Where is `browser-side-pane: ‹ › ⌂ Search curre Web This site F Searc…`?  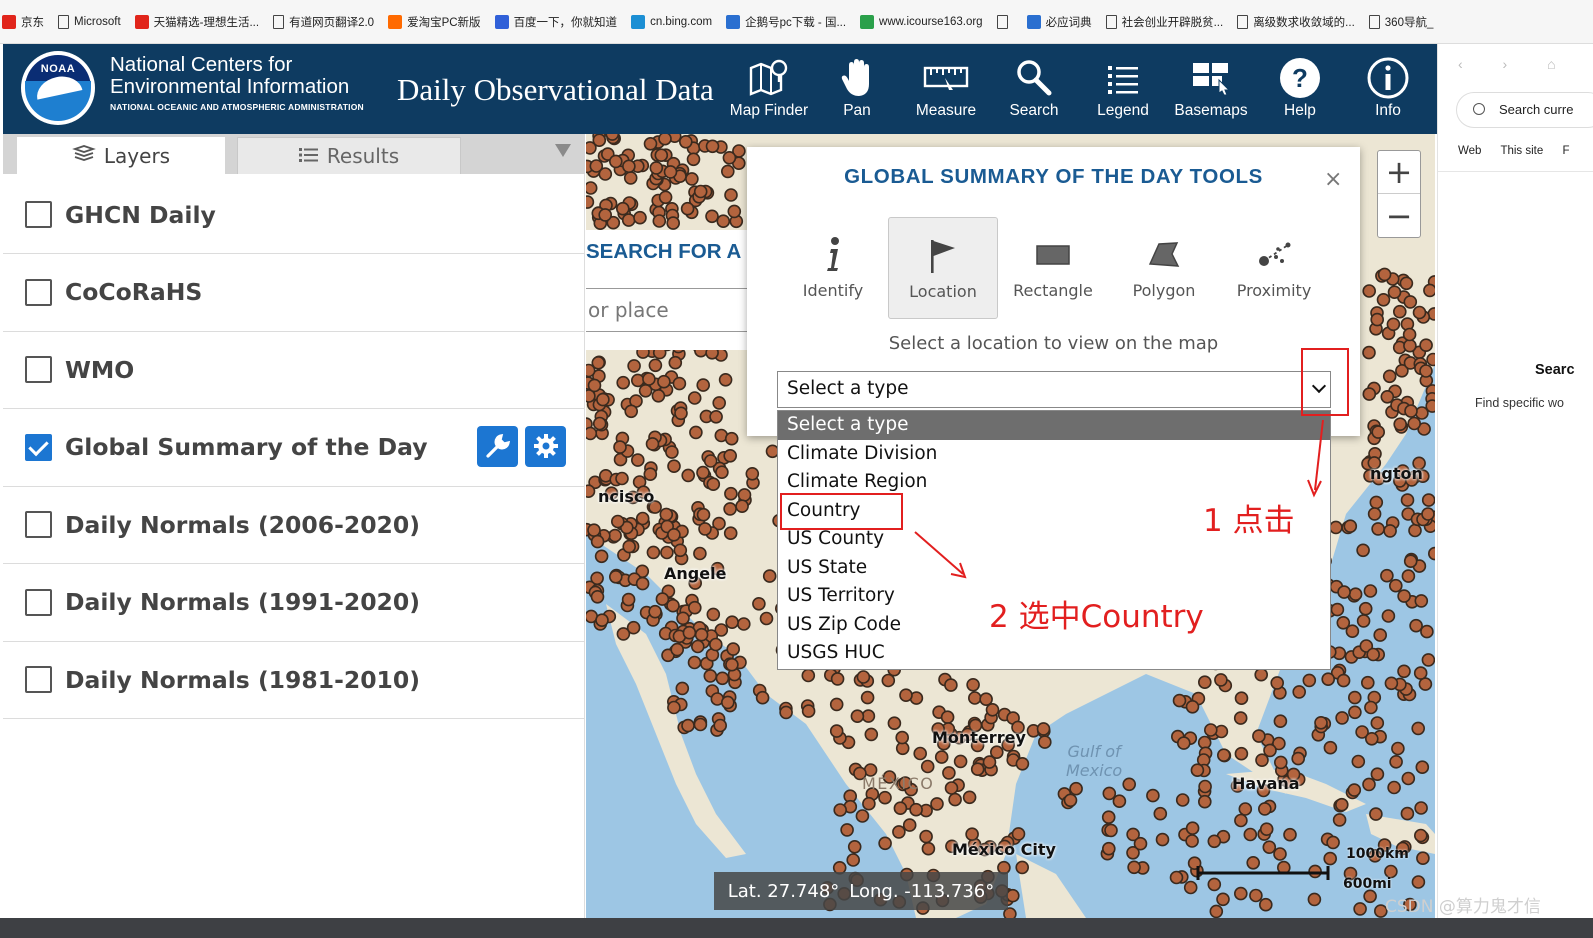
browser-side-pane: ‹ › ⌂ Search curre Web This site F Searc… is located at coordinates (1515, 491).